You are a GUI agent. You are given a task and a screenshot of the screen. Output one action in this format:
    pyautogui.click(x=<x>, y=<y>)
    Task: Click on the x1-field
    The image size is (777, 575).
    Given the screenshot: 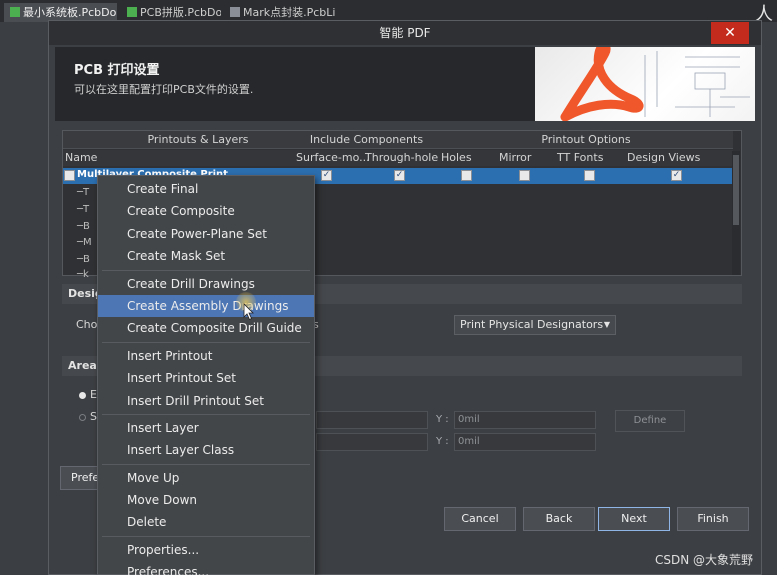 What is the action you would take?
    pyautogui.click(x=372, y=420)
    